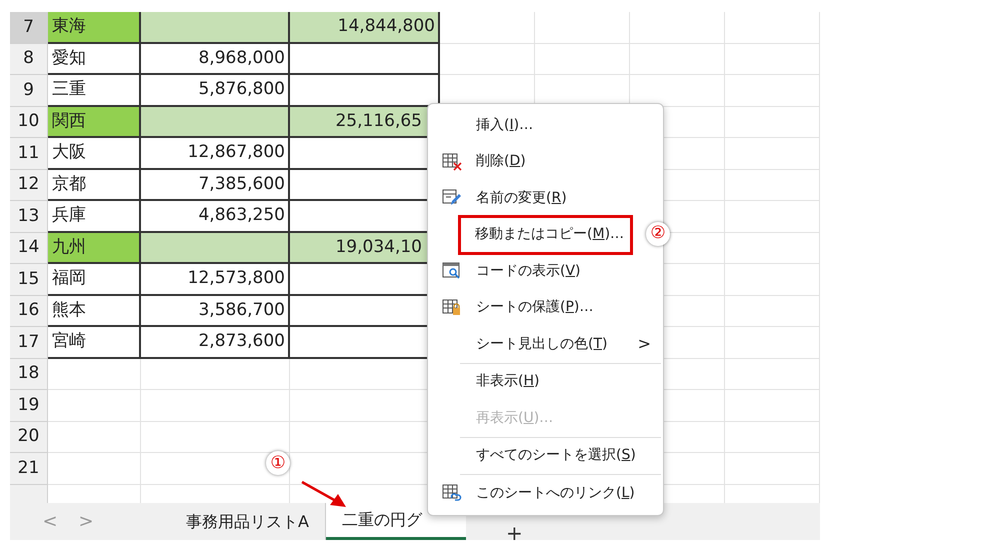  Describe the element at coordinates (452, 161) in the screenshot. I see `delete-sheet-icon` at that location.